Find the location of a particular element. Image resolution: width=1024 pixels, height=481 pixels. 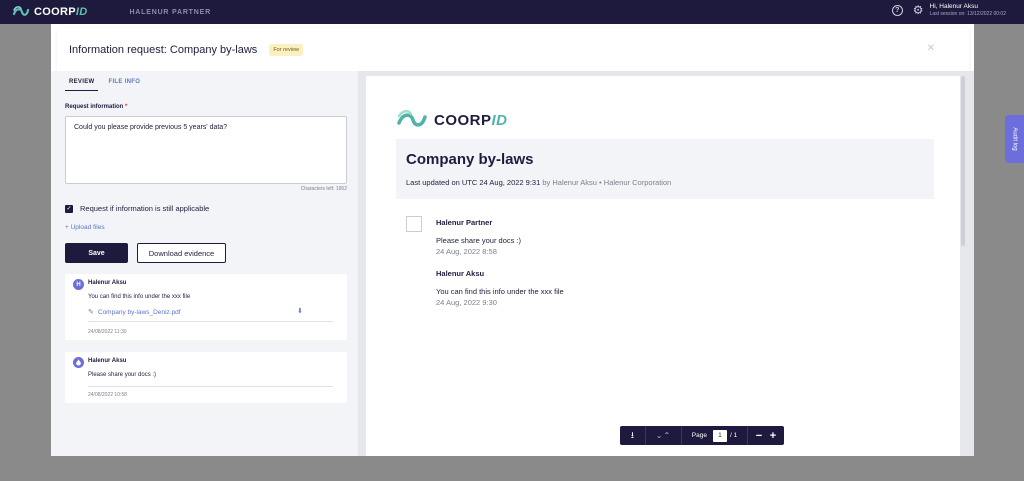

user-greeting: Hi, Halenur Aksu is located at coordinates (953, 6).